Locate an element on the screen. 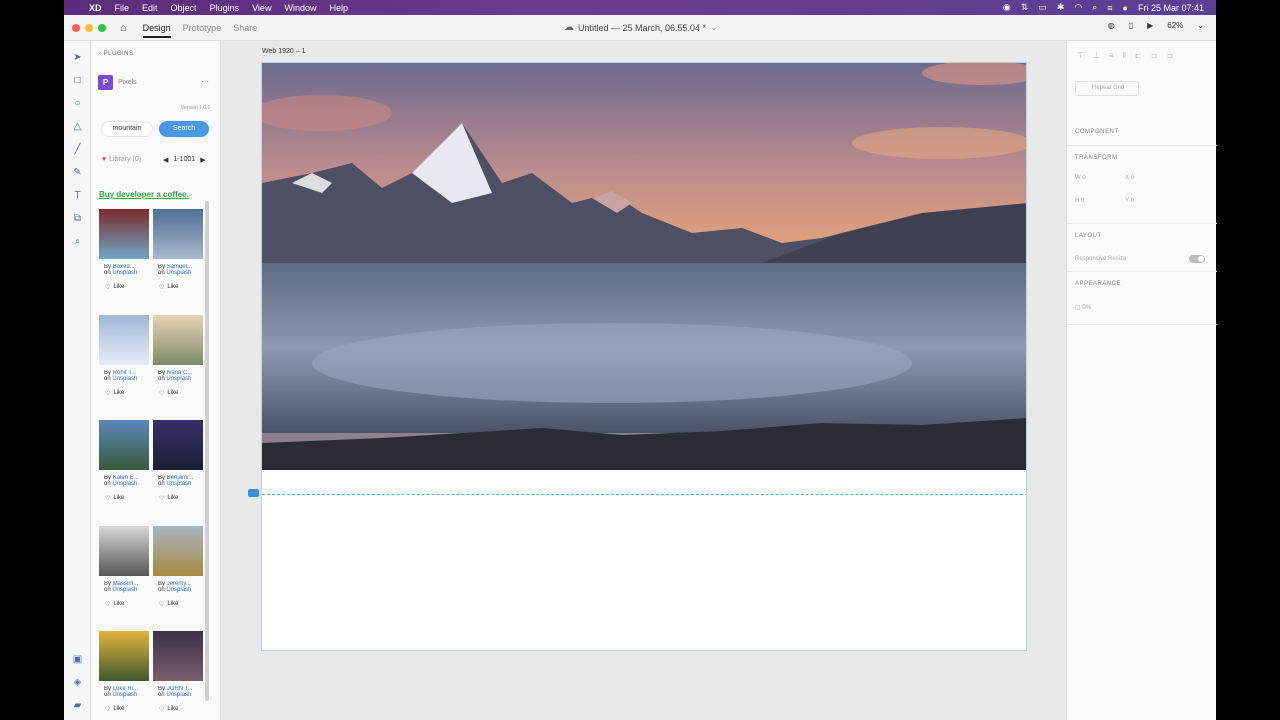 This screenshot has width=1280, height=720. artboard-label: Web 1920 – 1 is located at coordinates (283, 51).